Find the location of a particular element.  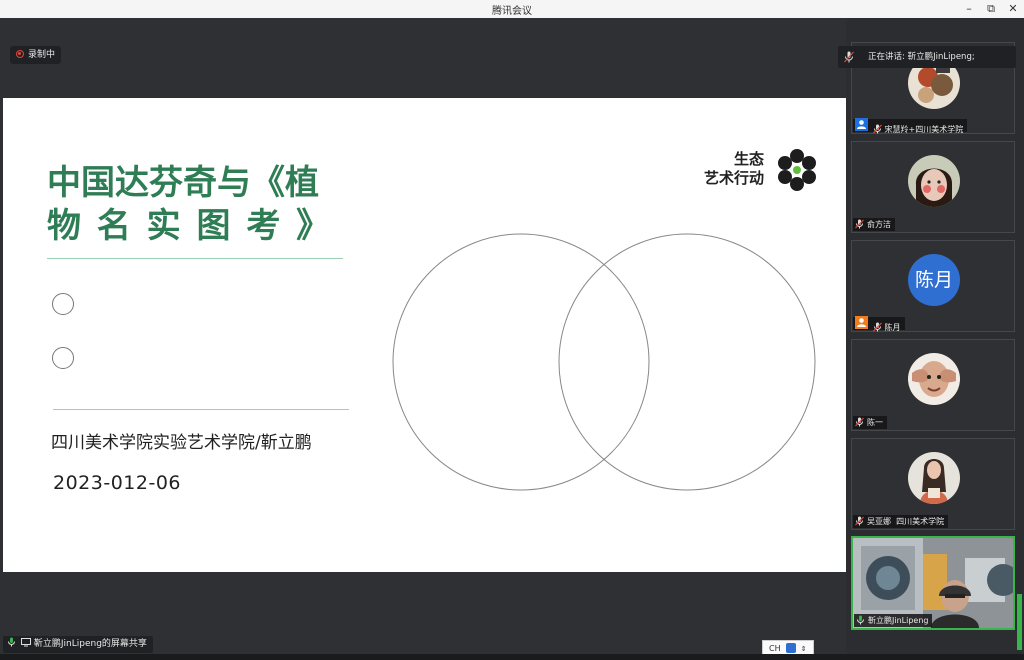

participant-tile: 陈月 陈月 is located at coordinates (933, 286).